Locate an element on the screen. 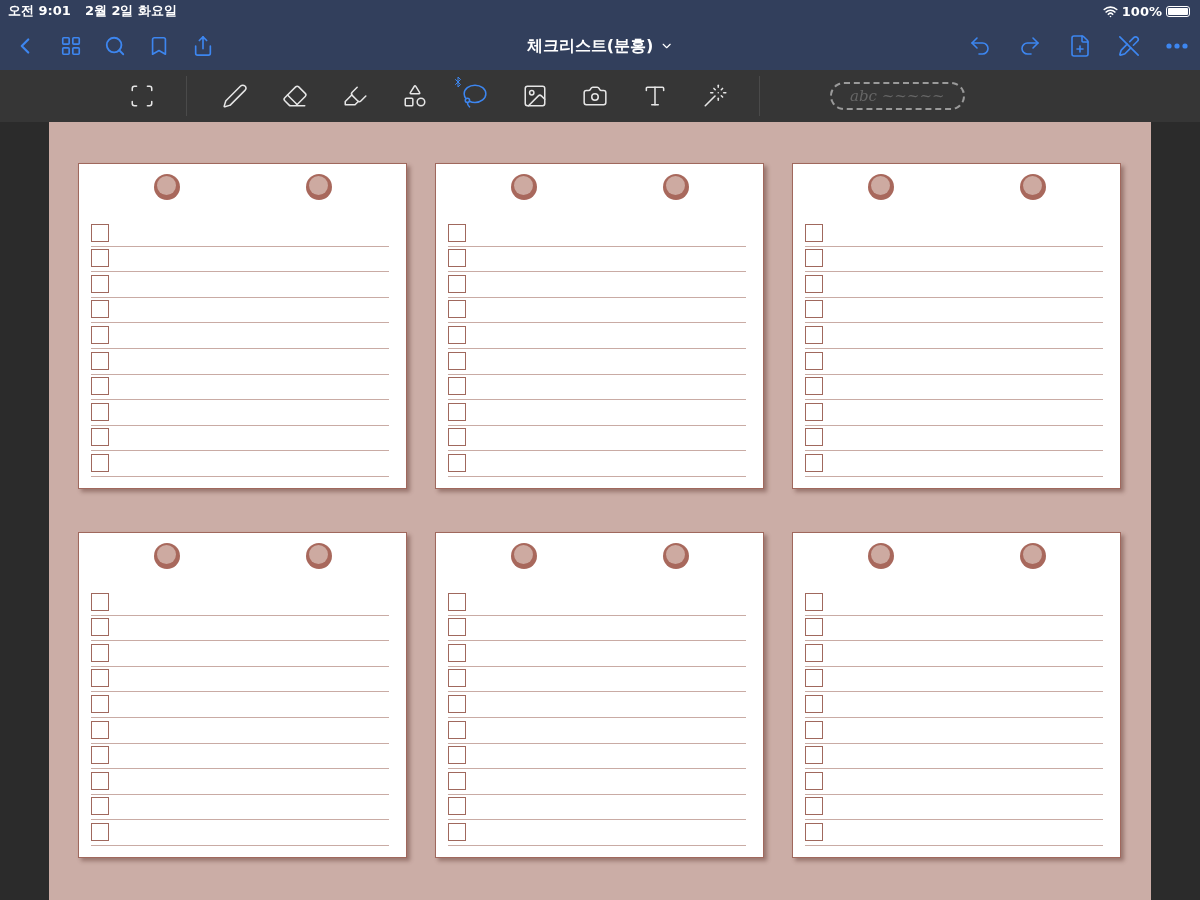 This screenshot has width=1200, height=900. shapes-icon is located at coordinates (415, 96).